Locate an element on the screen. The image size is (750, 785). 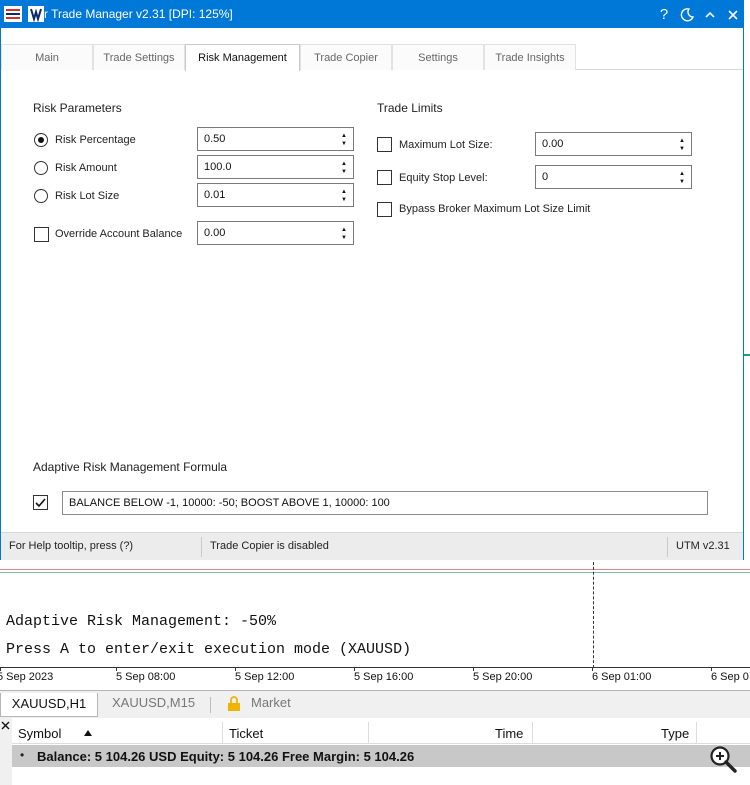
risk-percentage-label: Risk Percentage is located at coordinates (95, 140).